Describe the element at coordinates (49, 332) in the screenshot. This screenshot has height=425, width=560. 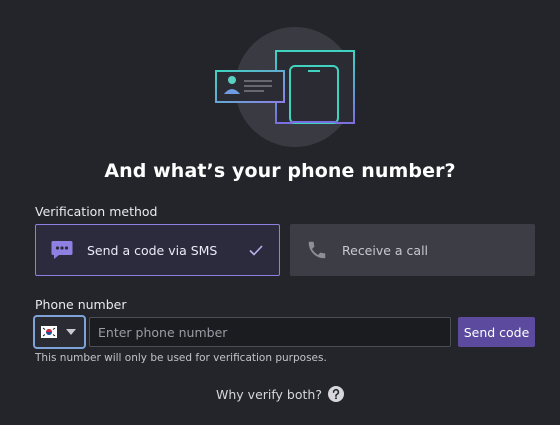
I see `south-korea-flag-icon` at that location.